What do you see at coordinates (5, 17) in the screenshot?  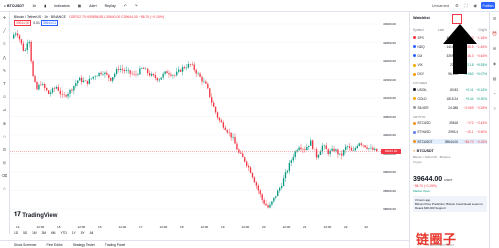 I see `crosshair-icon: ✛` at bounding box center [5, 17].